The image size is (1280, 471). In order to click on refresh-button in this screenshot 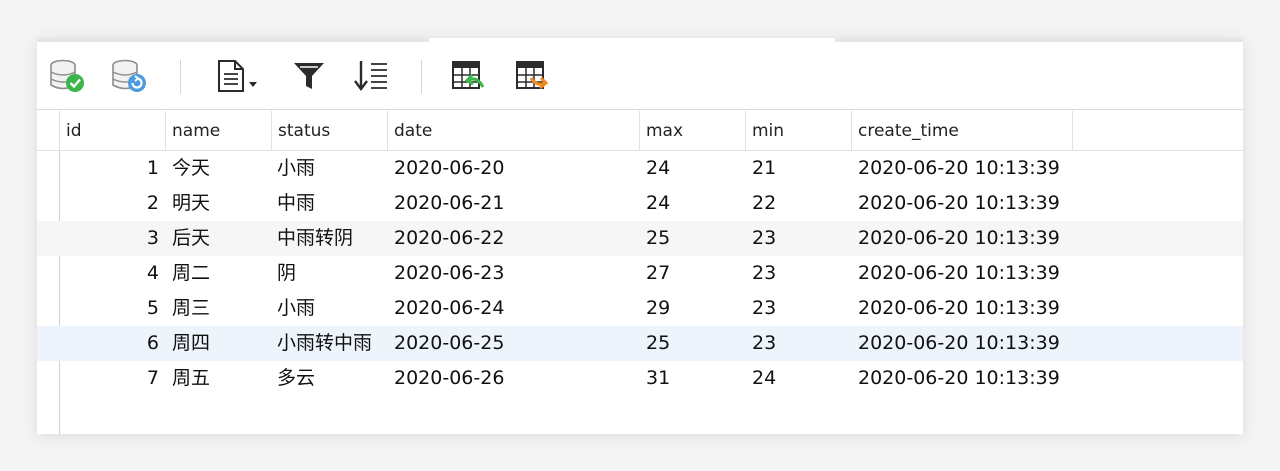, I will do `click(129, 76)`.